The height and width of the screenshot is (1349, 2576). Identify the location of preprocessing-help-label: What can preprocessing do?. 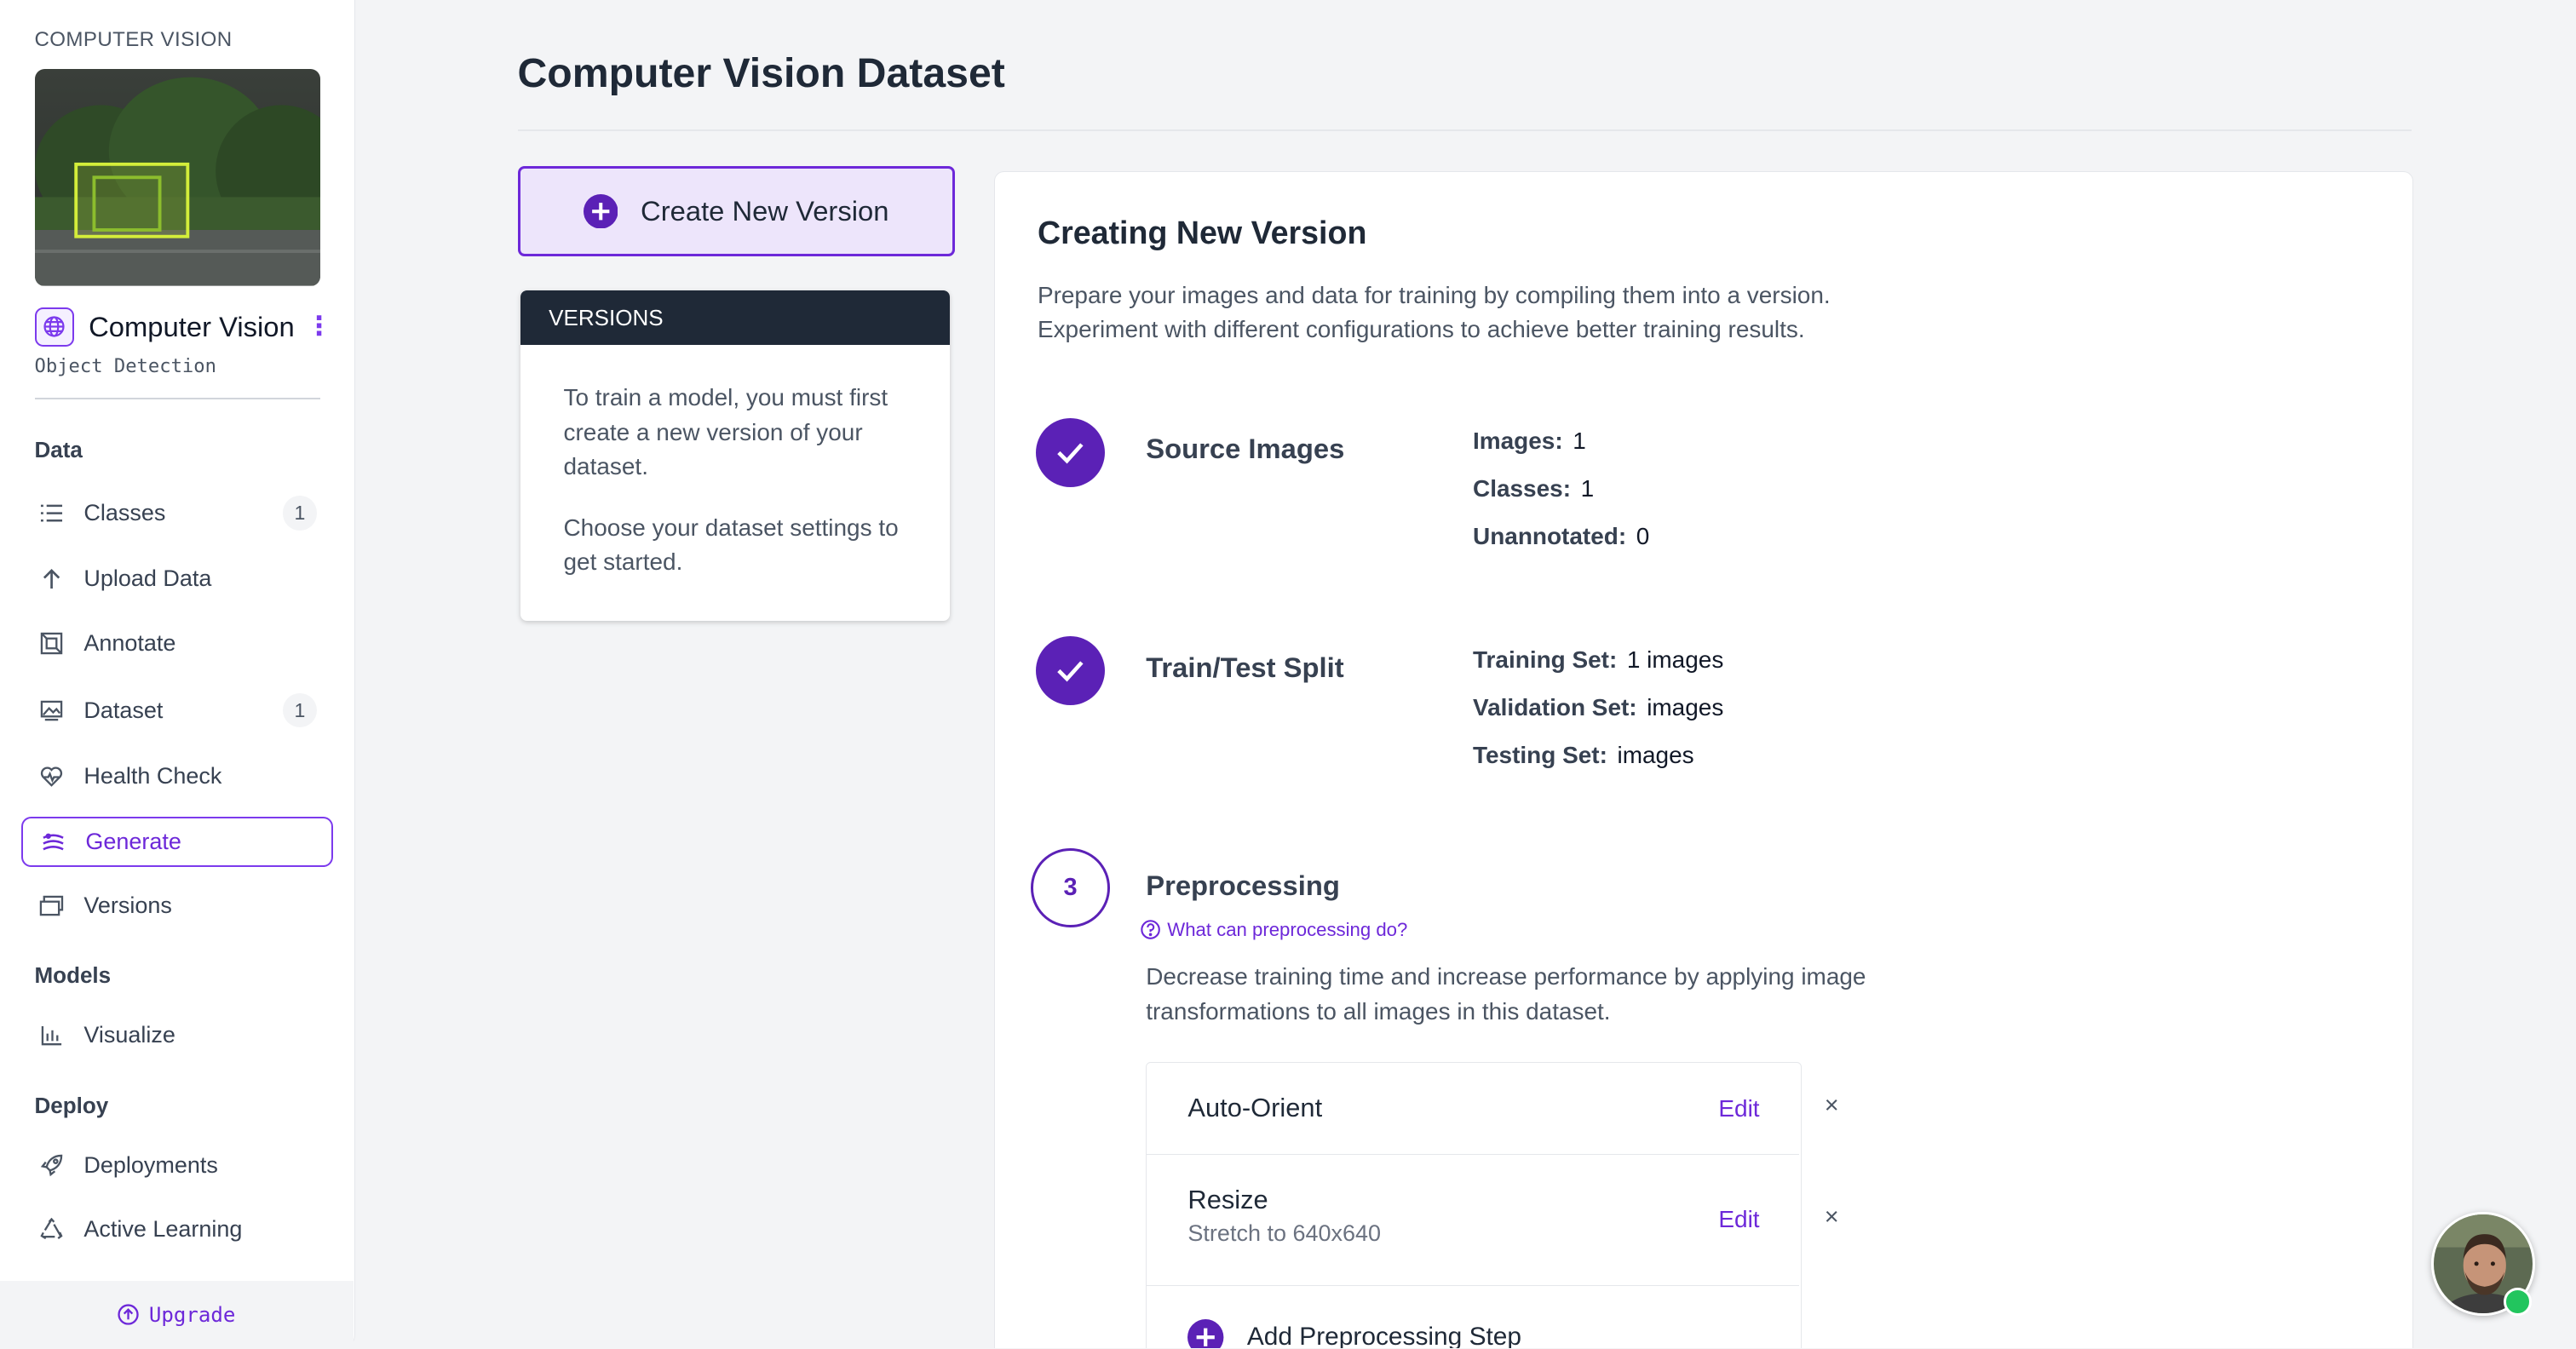
(1287, 930).